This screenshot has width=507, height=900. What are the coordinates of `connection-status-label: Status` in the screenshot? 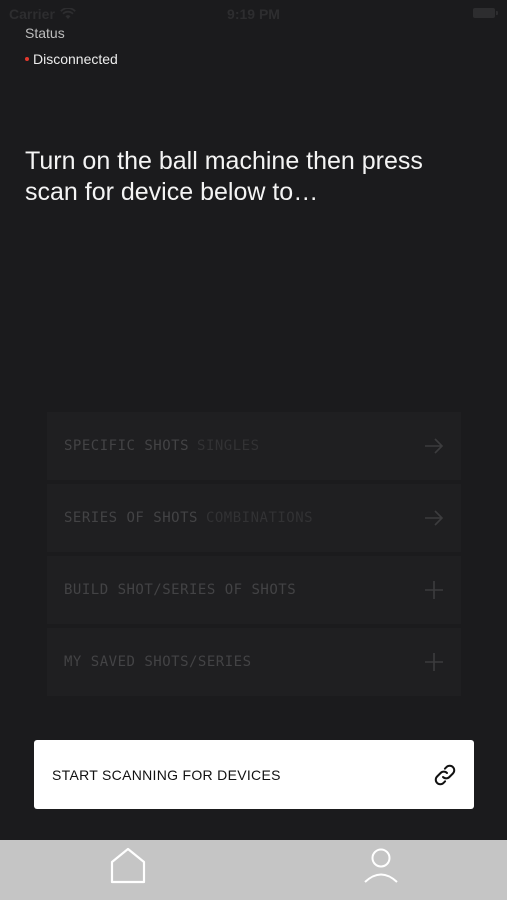 It's located at (45, 33).